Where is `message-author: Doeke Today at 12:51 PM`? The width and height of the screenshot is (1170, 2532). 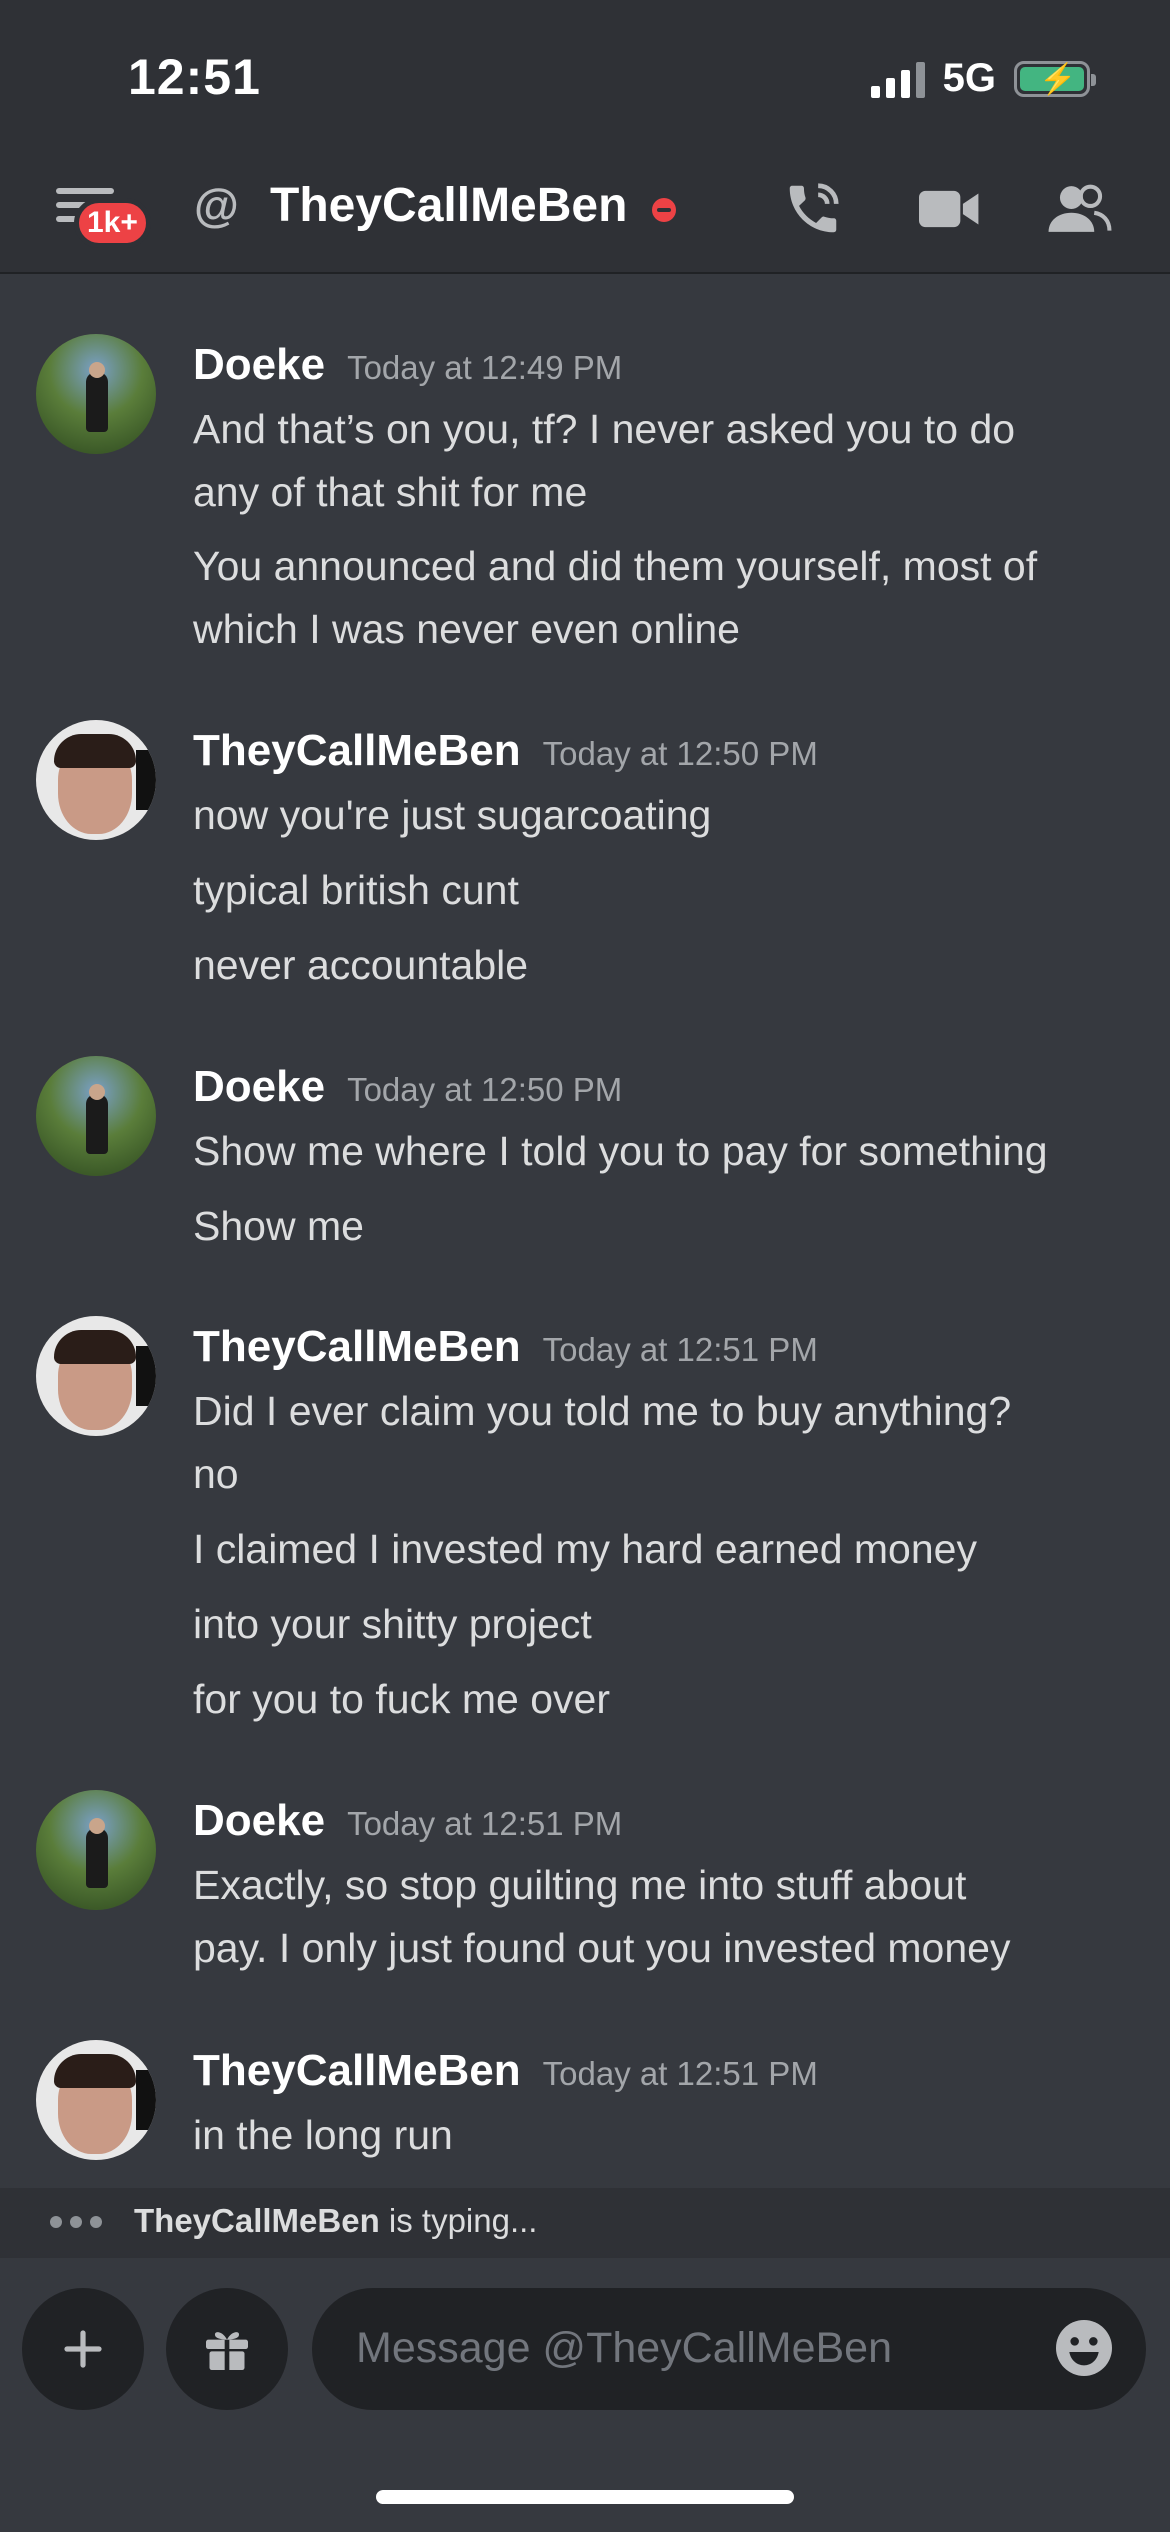
message-author: Doeke Today at 12:51 PM is located at coordinates (407, 1821).